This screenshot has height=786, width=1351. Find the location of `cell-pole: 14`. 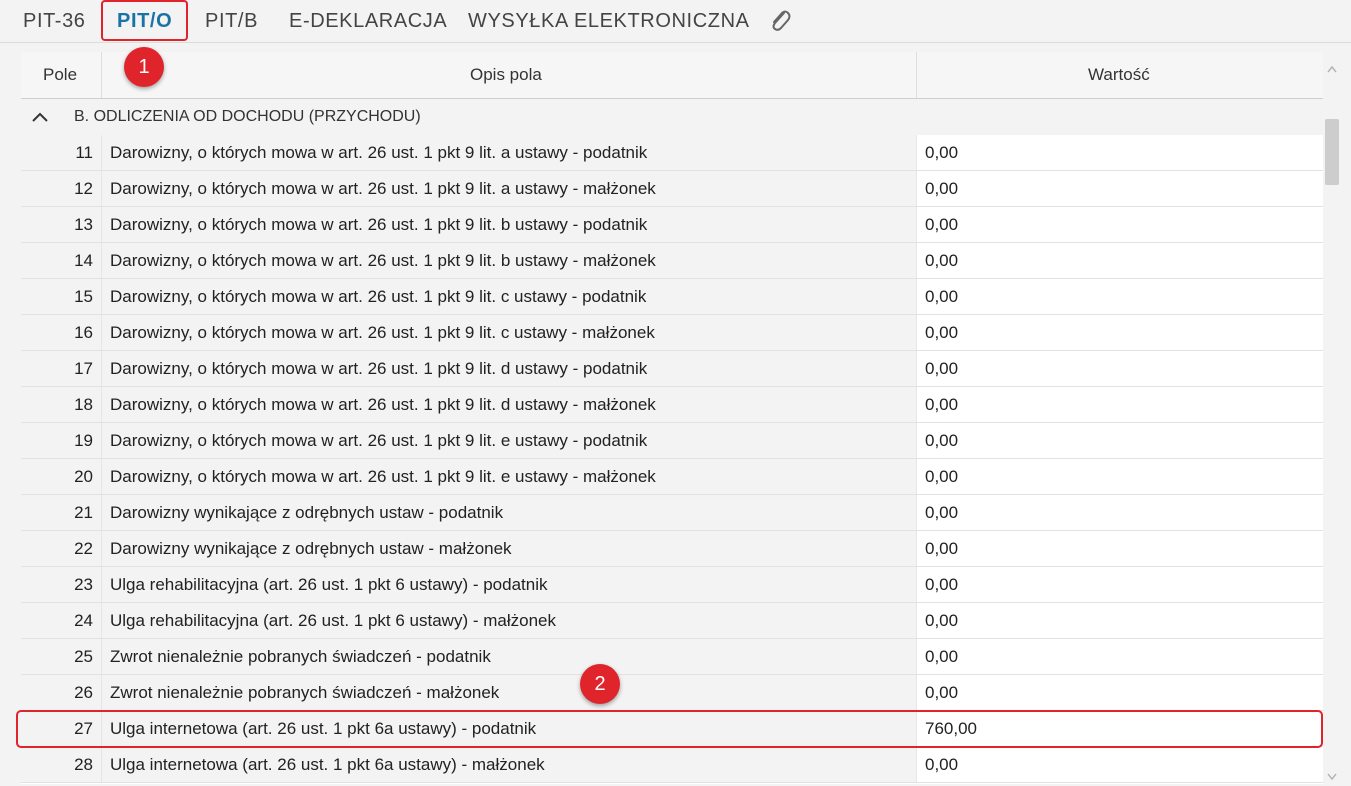

cell-pole: 14 is located at coordinates (61, 260).